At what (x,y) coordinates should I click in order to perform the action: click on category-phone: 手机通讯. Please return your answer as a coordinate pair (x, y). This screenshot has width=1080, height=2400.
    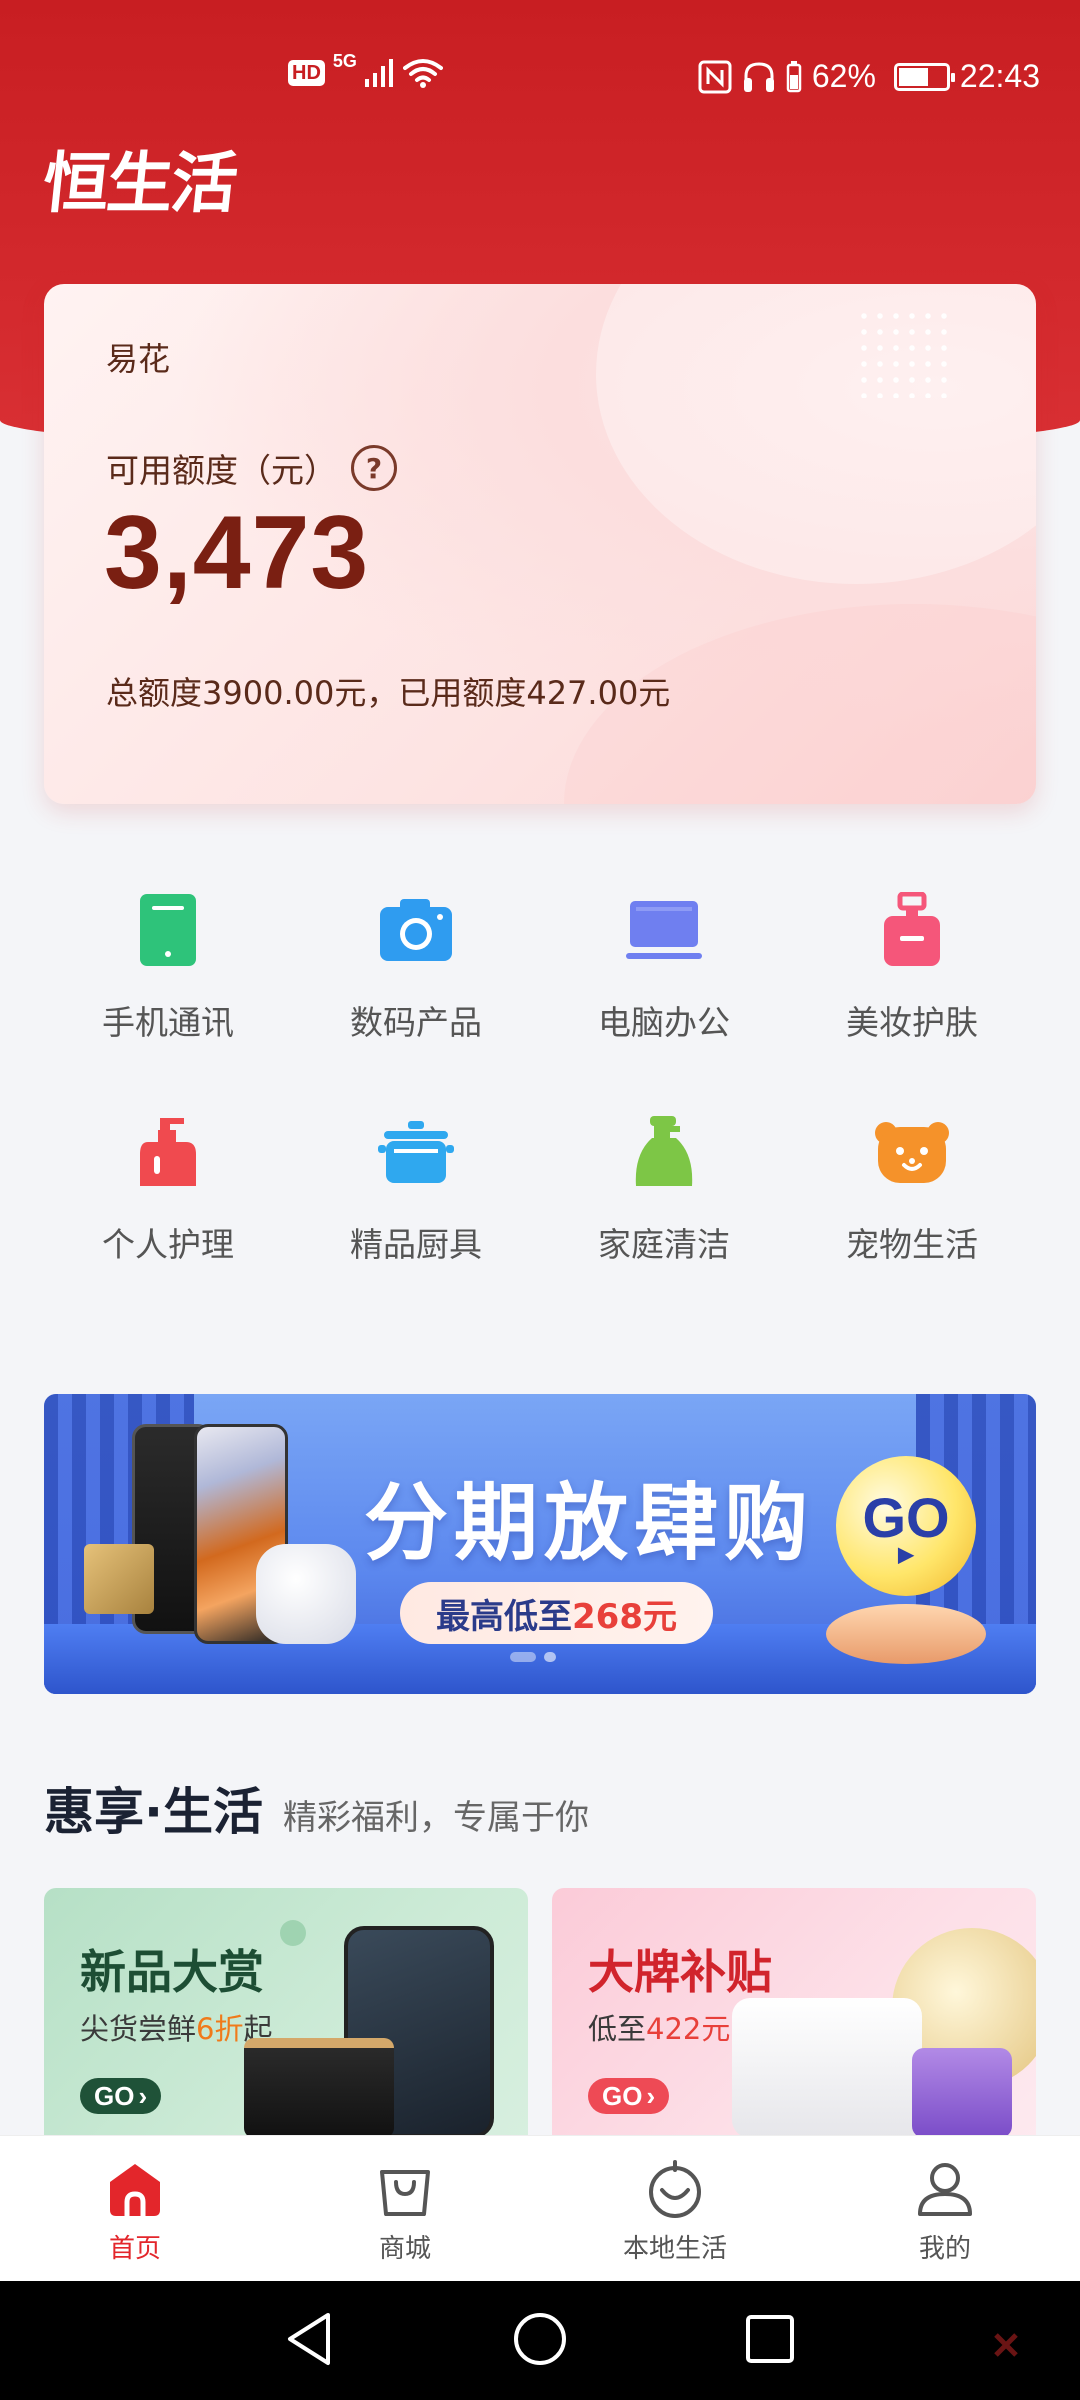
    Looking at the image, I should click on (168, 962).